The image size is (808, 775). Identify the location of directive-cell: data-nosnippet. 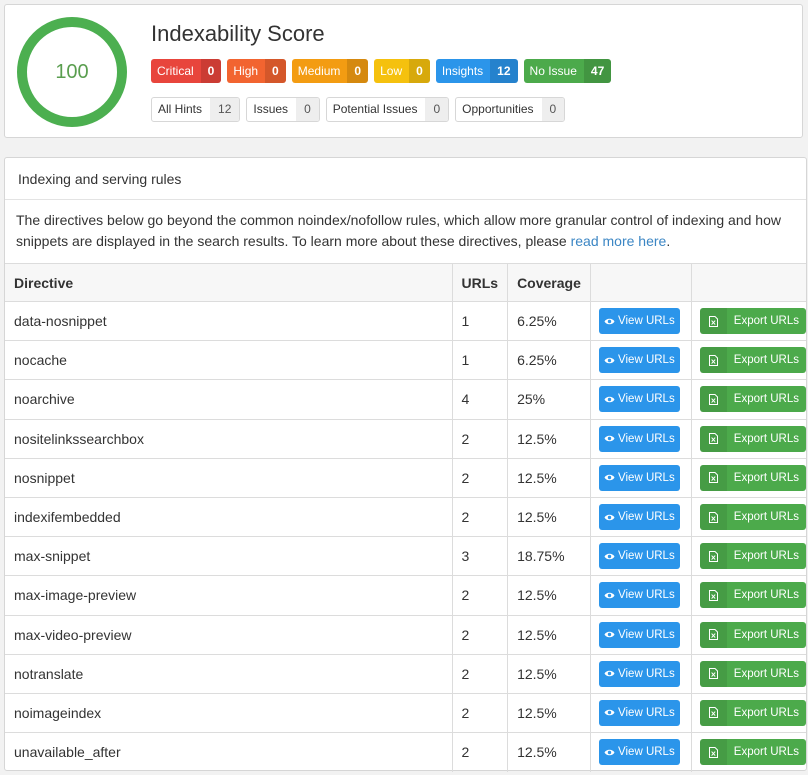
(228, 320).